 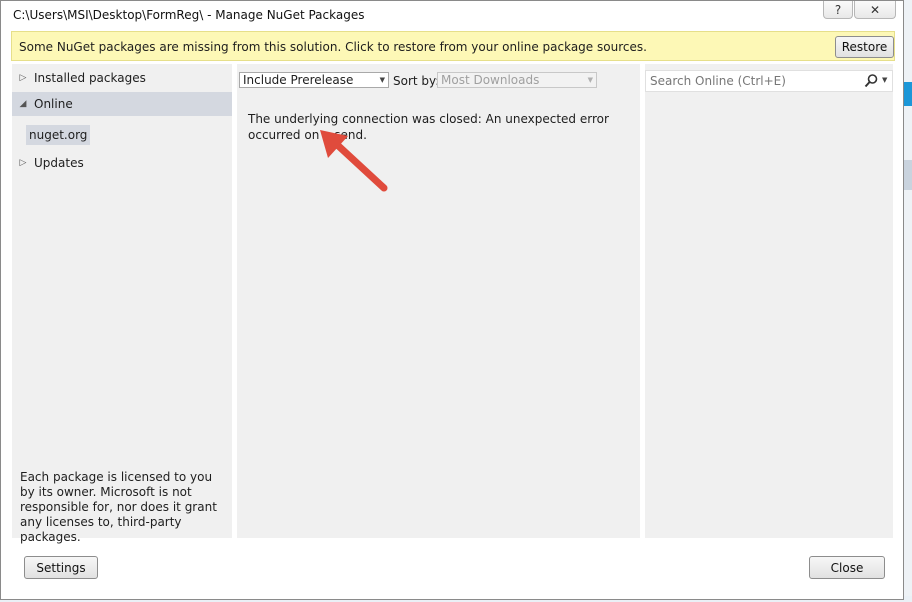 I want to click on sidebar-item-label: Online, so click(x=53, y=104).